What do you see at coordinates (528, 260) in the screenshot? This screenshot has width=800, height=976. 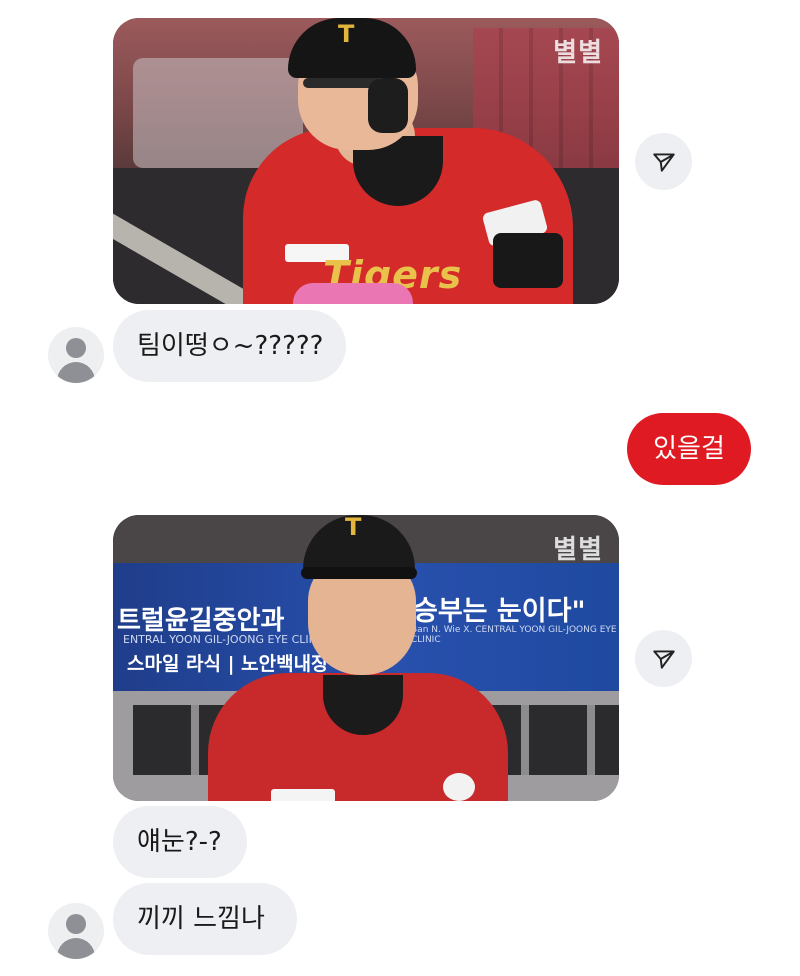 I see `arm-sleeve` at bounding box center [528, 260].